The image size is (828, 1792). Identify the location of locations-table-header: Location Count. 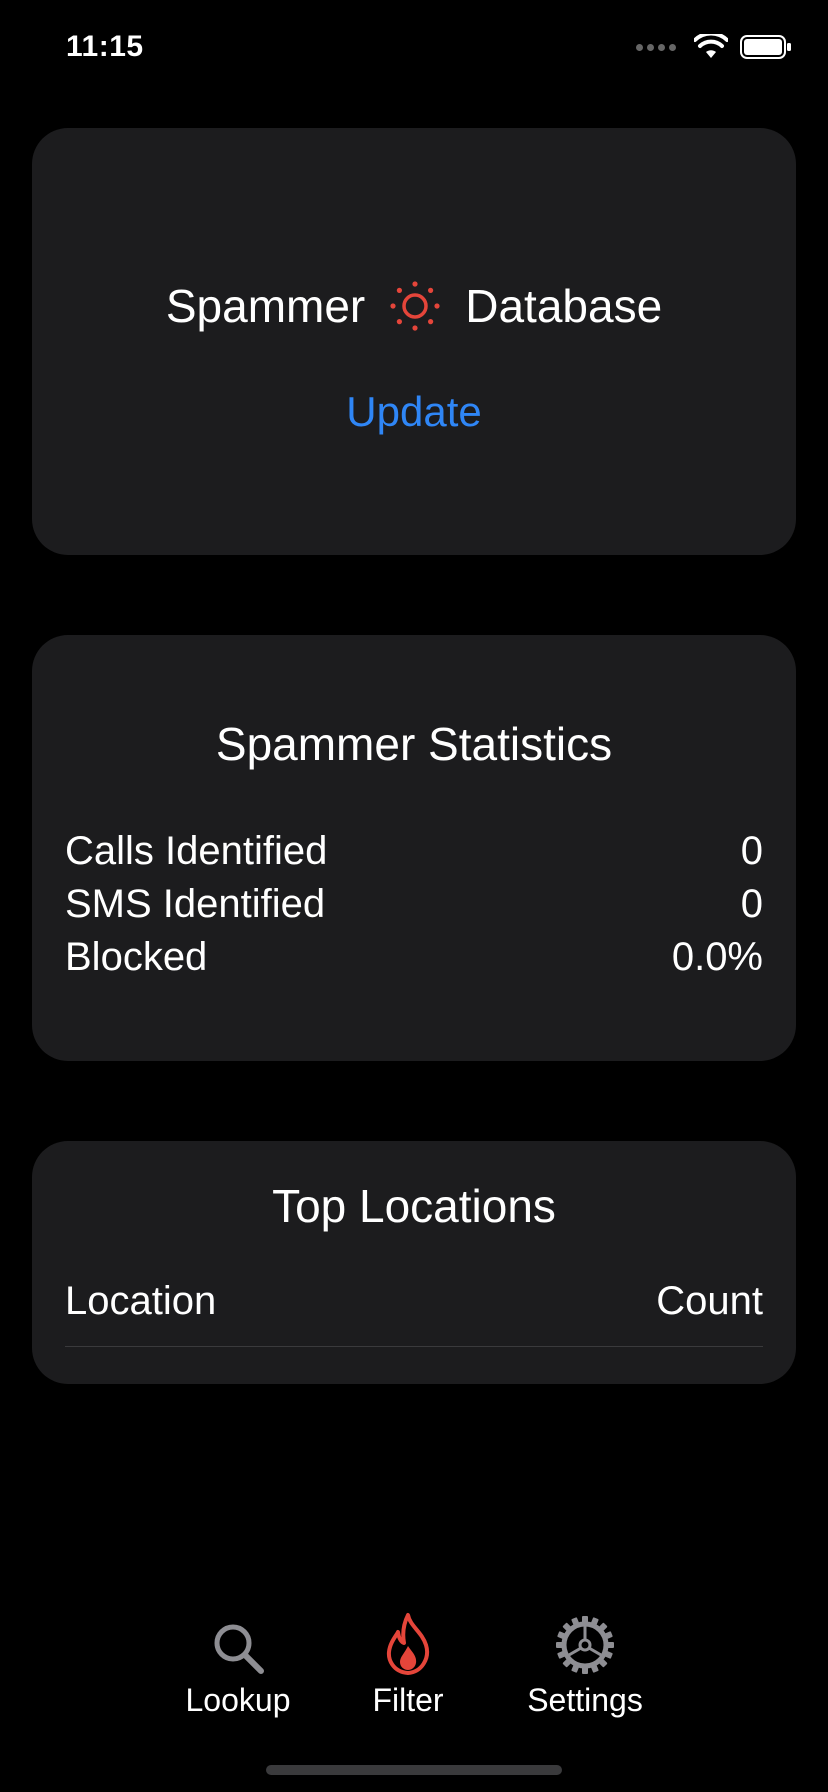
(414, 1301).